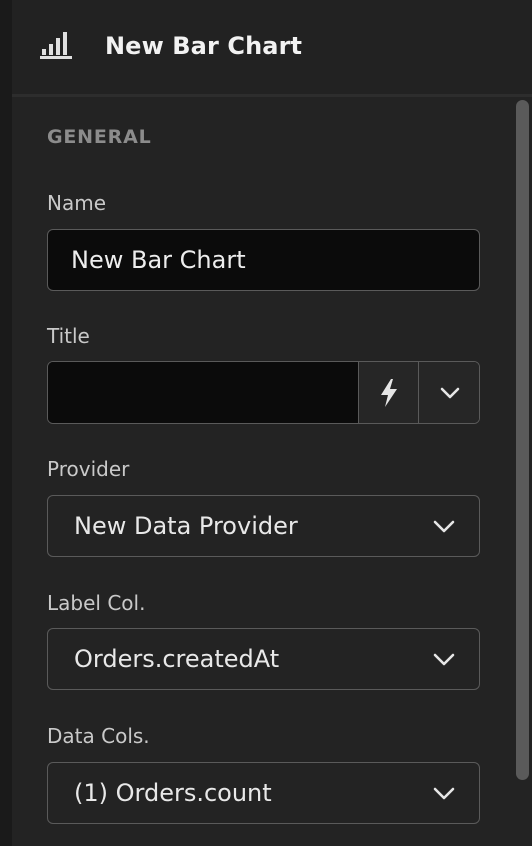  I want to click on data-cols-select-value: (1) Orders.count, so click(173, 793).